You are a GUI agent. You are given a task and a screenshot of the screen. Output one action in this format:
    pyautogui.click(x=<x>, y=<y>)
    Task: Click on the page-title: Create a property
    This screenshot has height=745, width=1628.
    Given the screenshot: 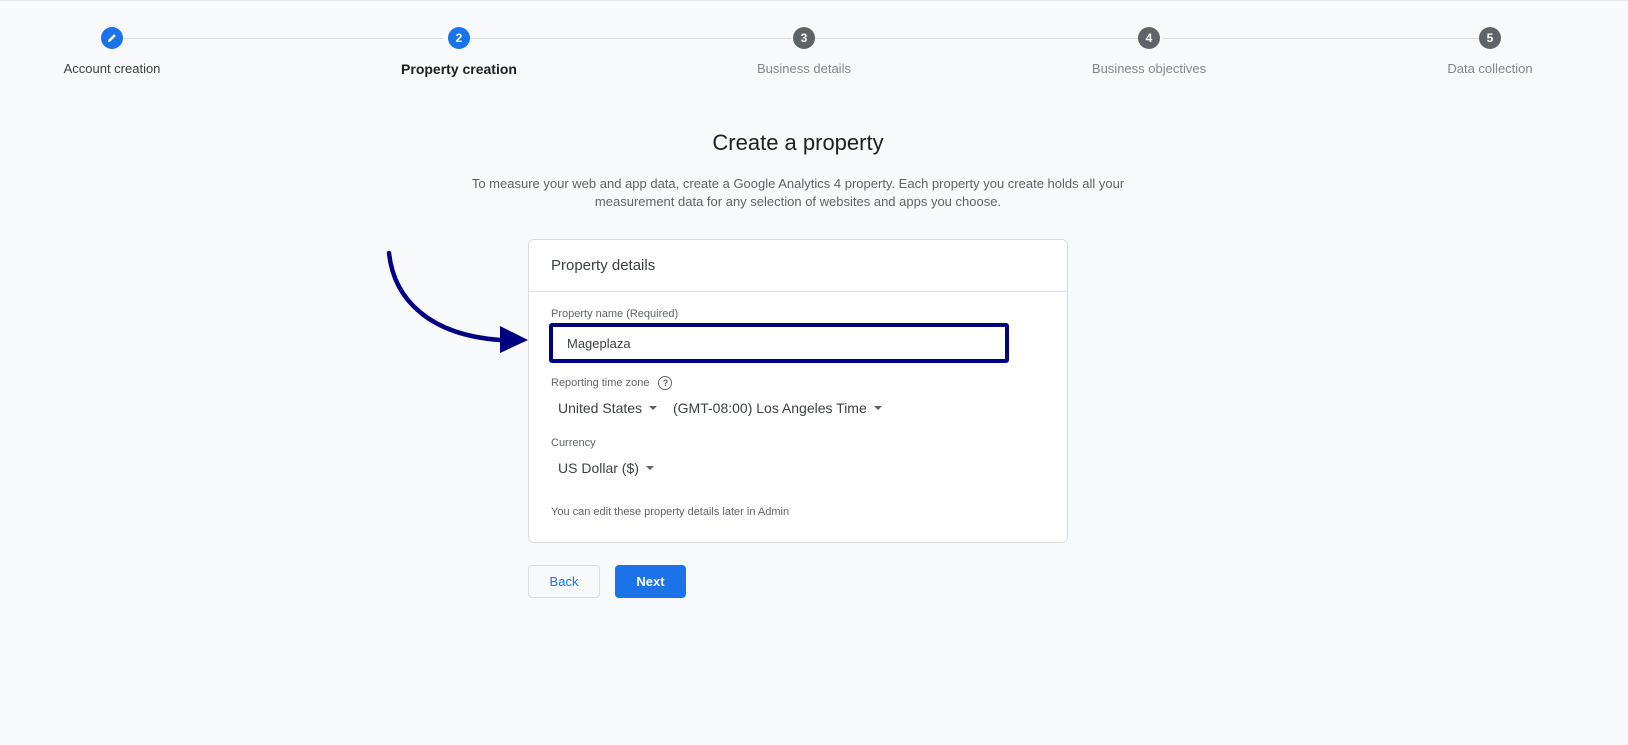 What is the action you would take?
    pyautogui.click(x=798, y=142)
    